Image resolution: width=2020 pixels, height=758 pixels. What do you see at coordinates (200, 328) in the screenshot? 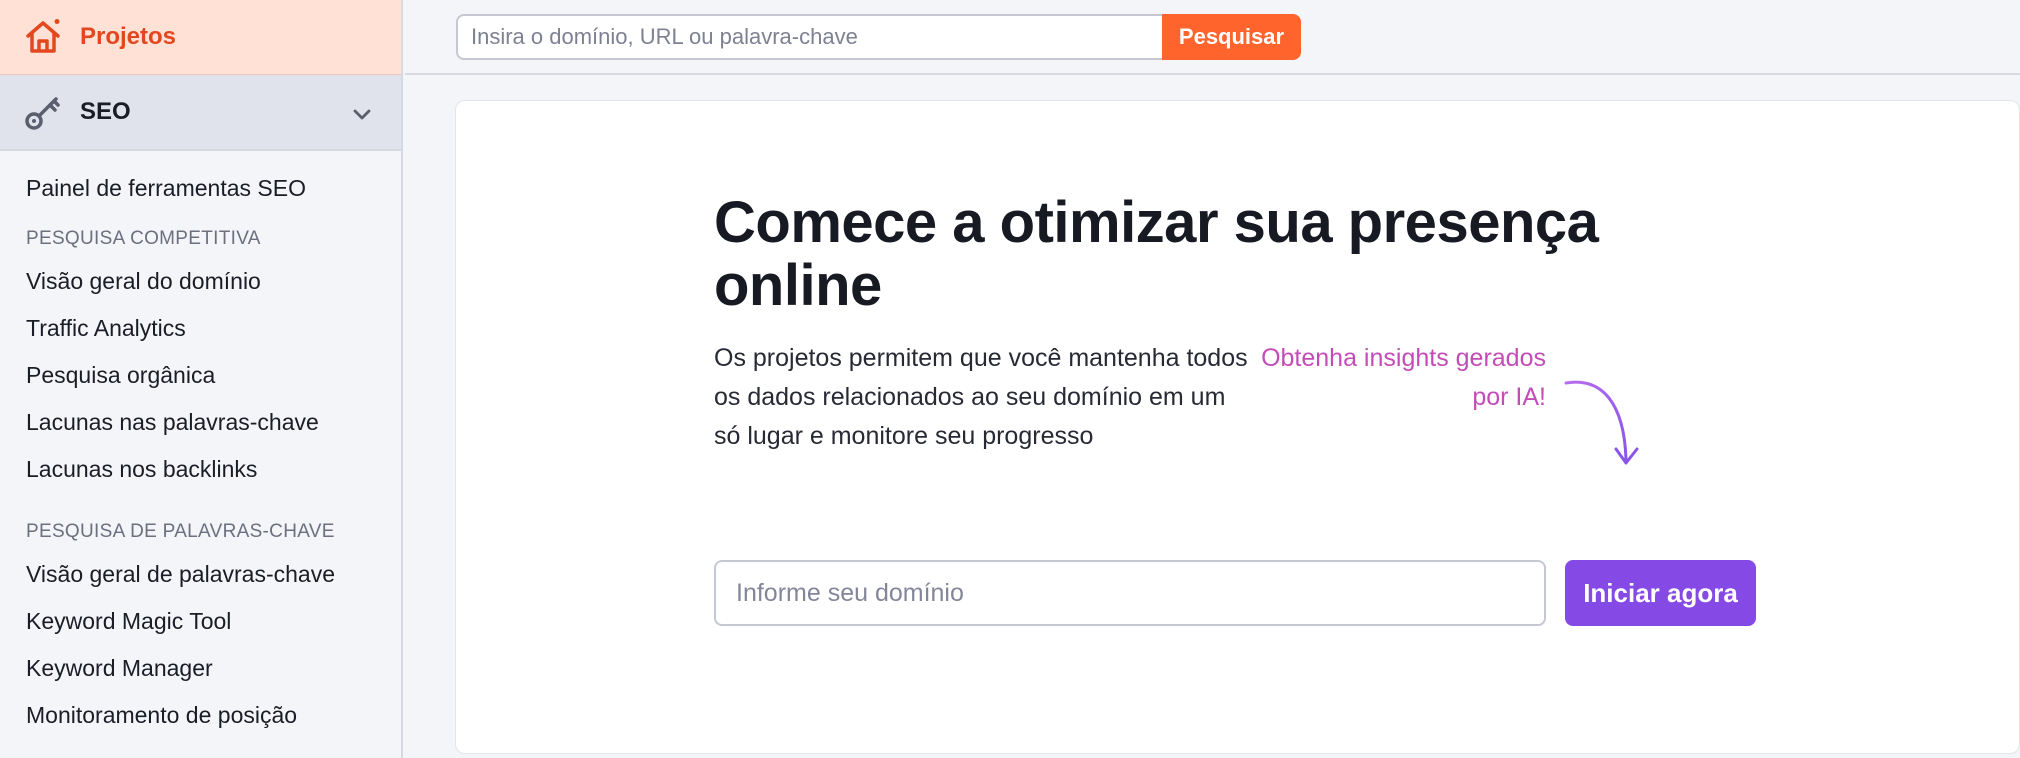
I see `sidebar-item-traffic-analytics: Traffic Analytics` at bounding box center [200, 328].